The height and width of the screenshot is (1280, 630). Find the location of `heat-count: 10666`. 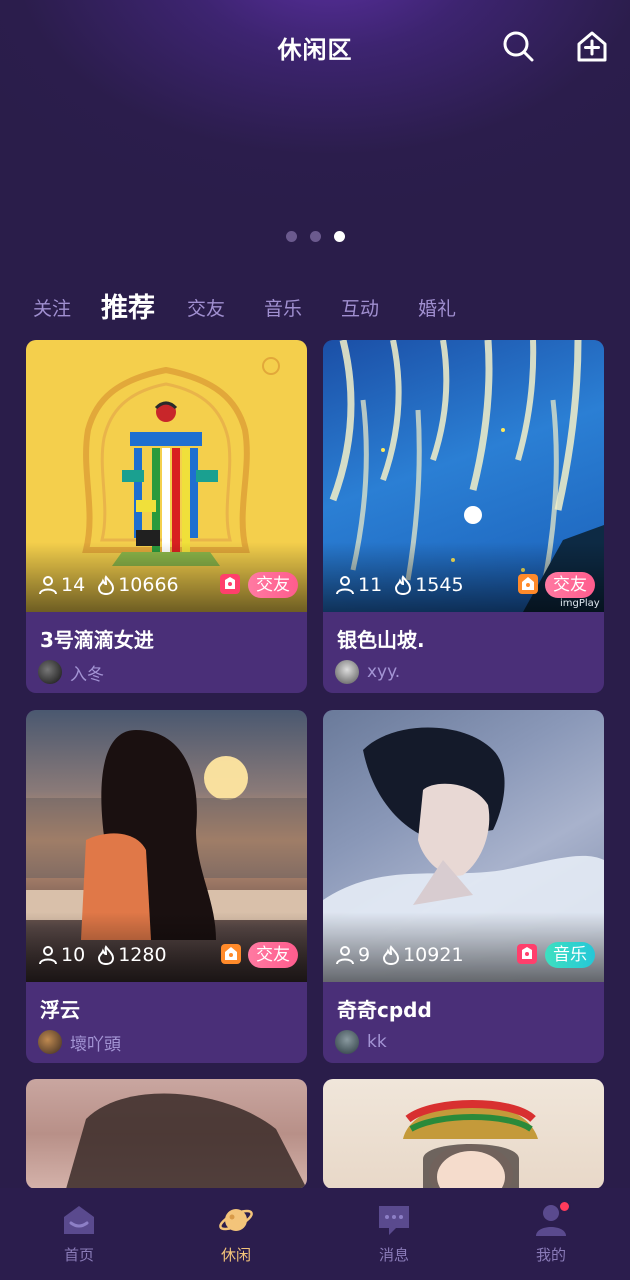

heat-count: 10666 is located at coordinates (148, 585).